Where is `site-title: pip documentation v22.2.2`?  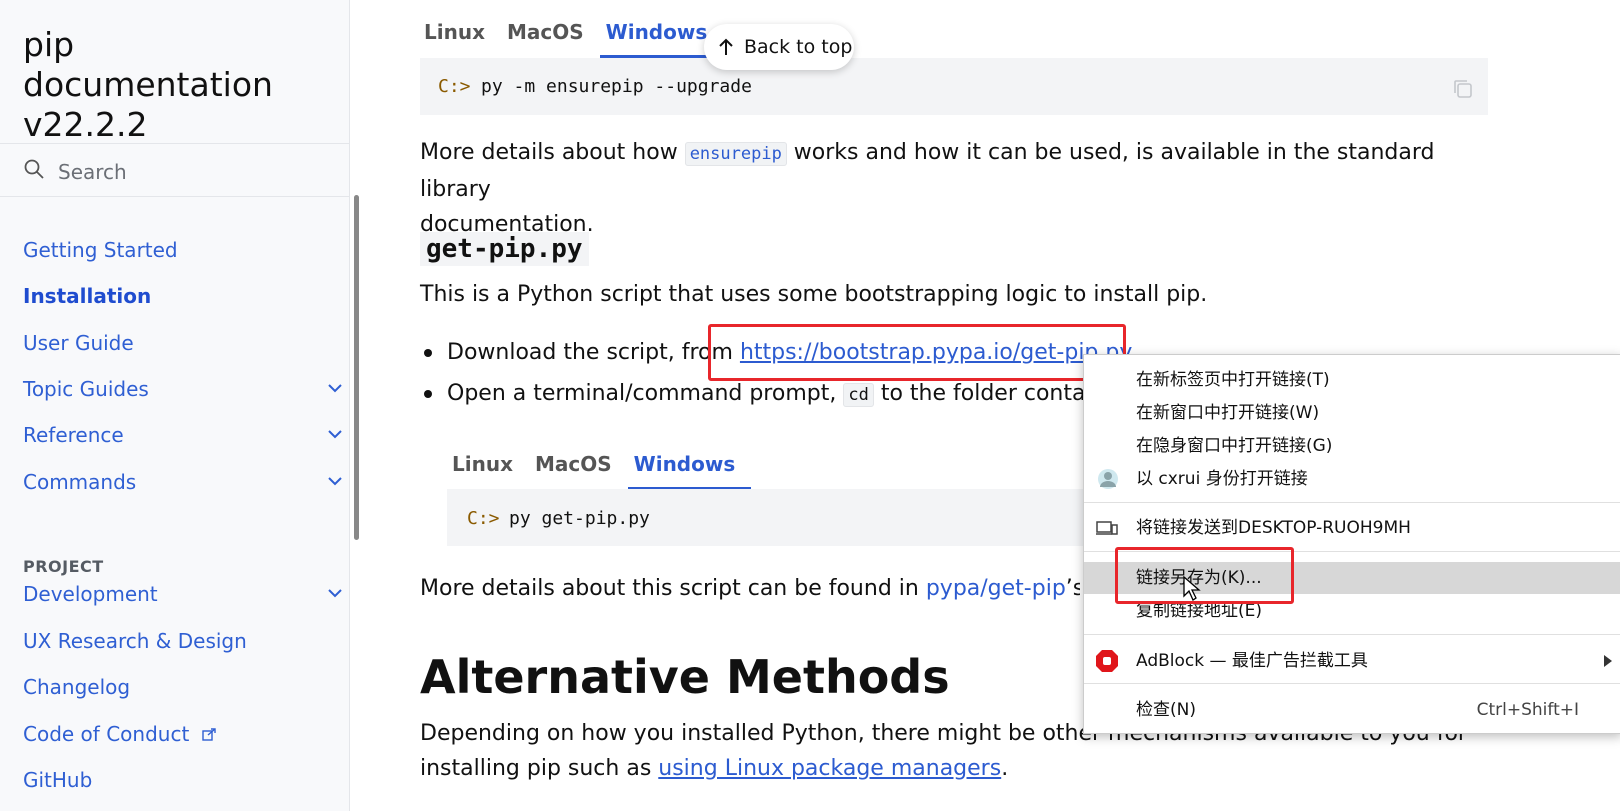 site-title: pip documentation v22.2.2 is located at coordinates (173, 85).